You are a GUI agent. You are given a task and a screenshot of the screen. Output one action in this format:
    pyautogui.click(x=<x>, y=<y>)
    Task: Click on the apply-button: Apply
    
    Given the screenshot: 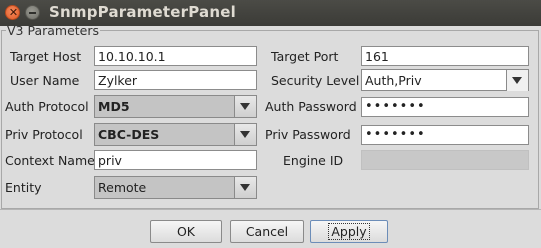 What is the action you would take?
    pyautogui.click(x=349, y=231)
    